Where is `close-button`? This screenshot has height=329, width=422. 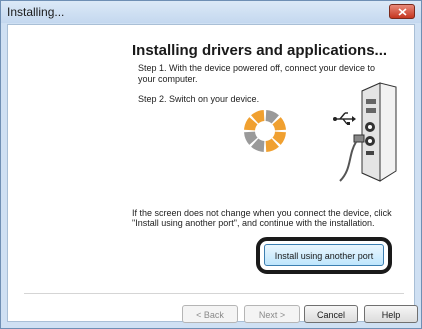
close-button is located at coordinates (402, 11).